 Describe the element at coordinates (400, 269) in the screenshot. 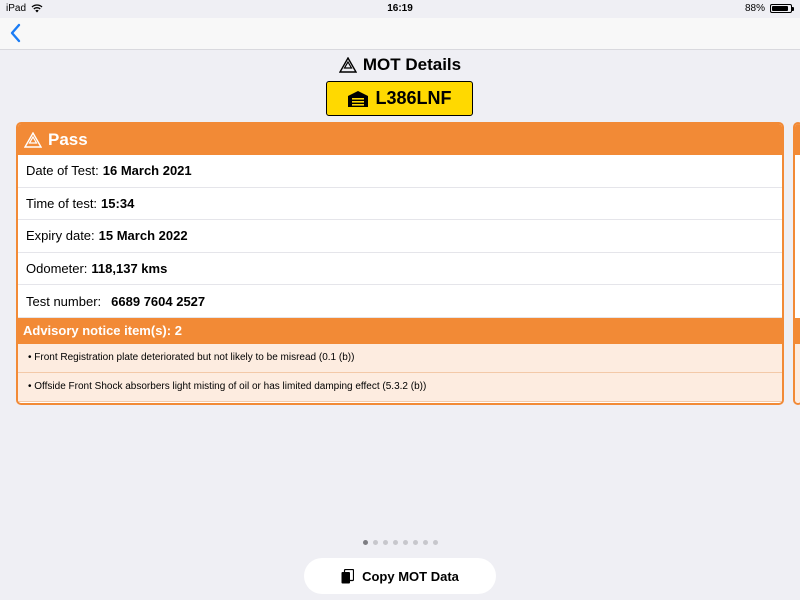

I see `detail-row-odometer: Odometer: 118,137 kms` at that location.